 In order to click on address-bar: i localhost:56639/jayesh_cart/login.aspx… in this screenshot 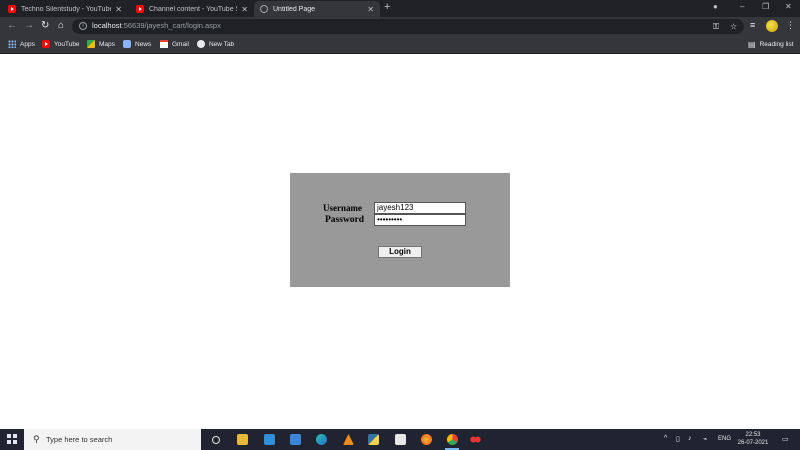, I will do `click(408, 26)`.